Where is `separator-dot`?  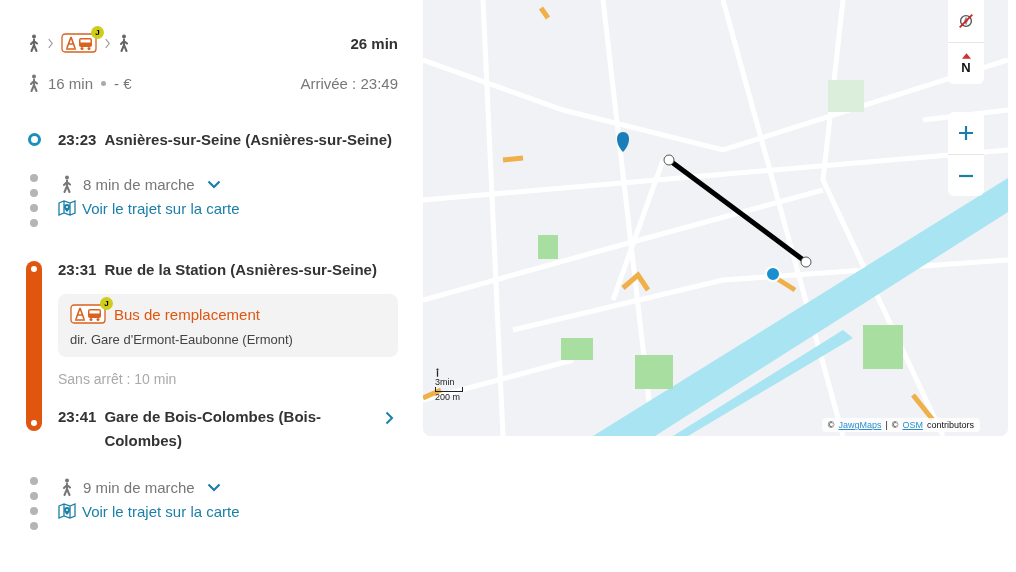
separator-dot is located at coordinates (104, 83).